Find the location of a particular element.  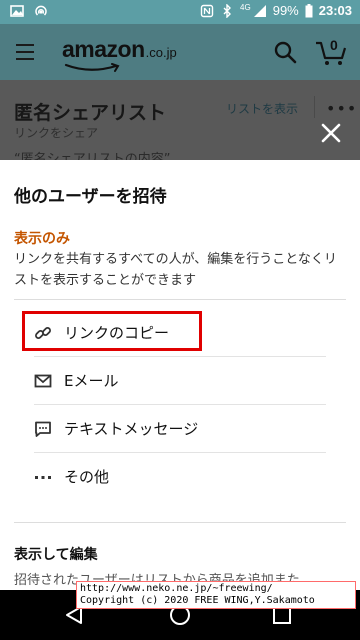

network-type-badge: 4G is located at coordinates (245, 7).